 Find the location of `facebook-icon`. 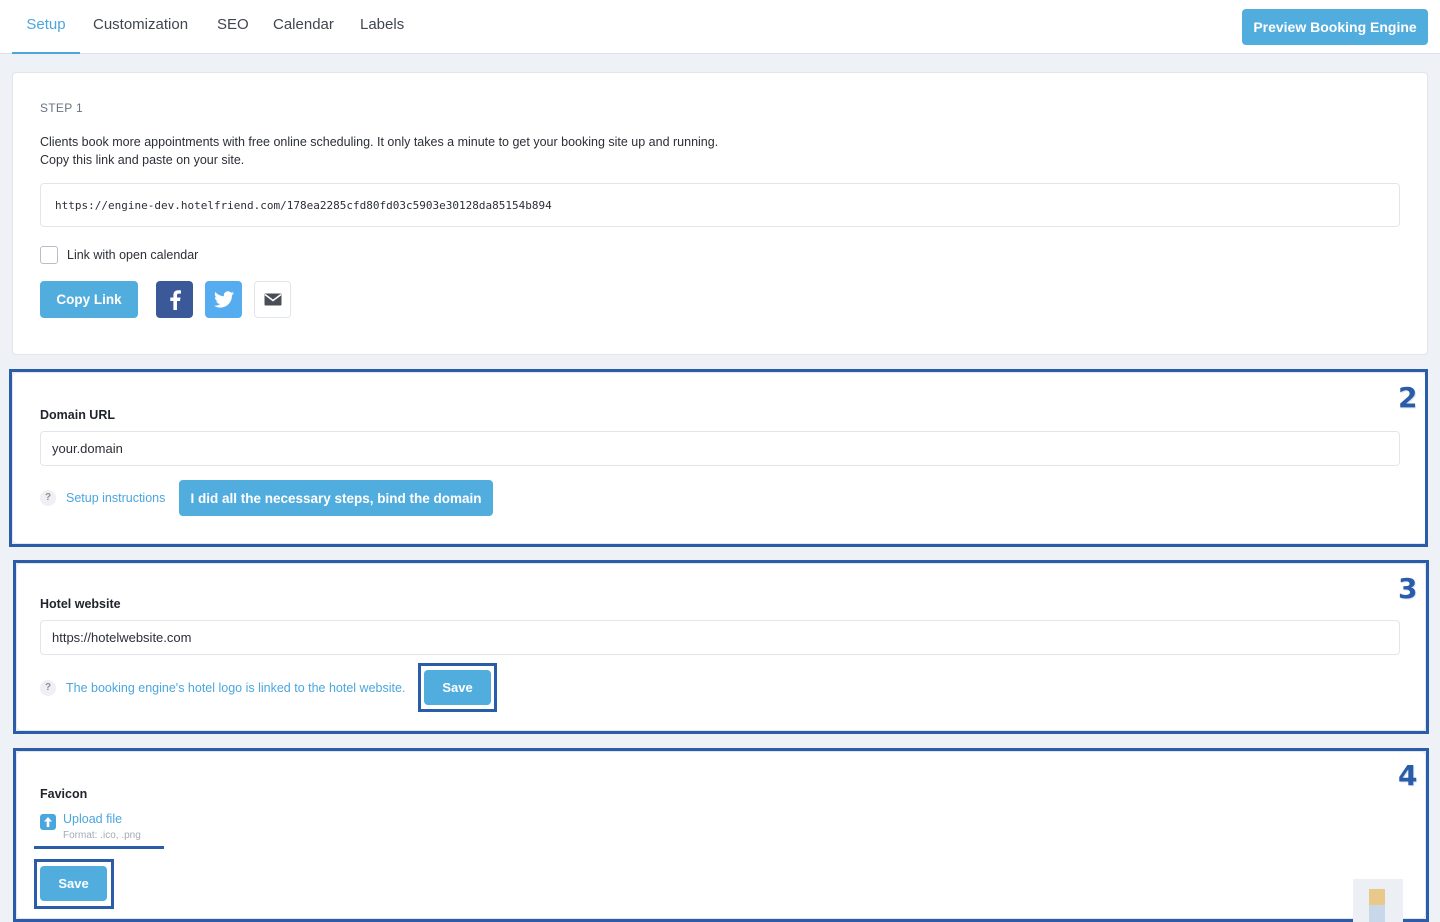

facebook-icon is located at coordinates (175, 299).